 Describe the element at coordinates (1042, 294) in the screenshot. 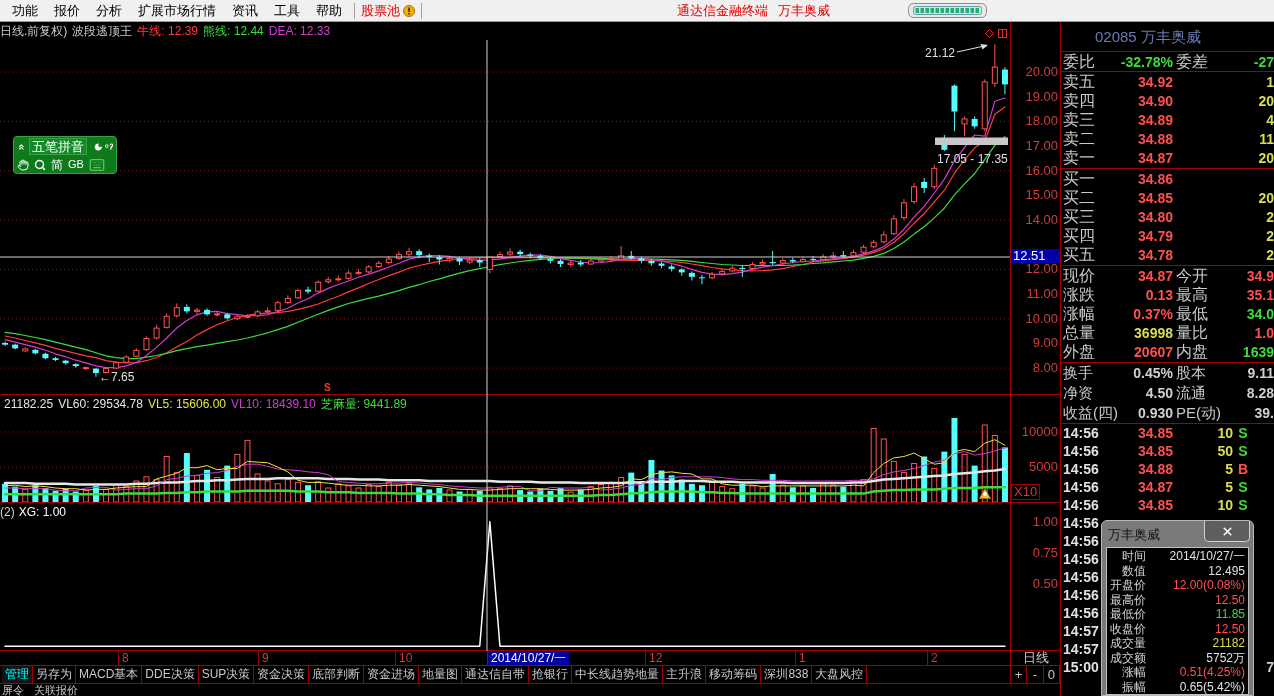

I see `price-axis-label: 11.00` at that location.